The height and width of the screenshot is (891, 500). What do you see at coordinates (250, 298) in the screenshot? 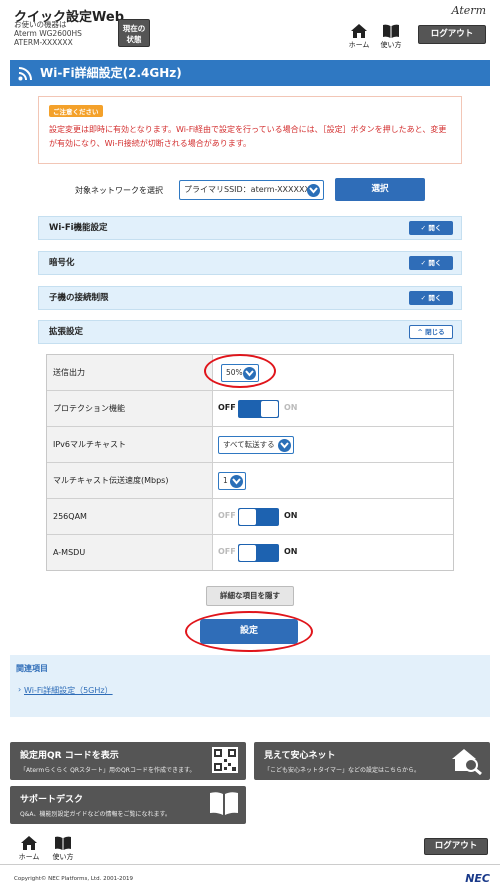
I see `section-client-limit: 子機の接続制限 ✓︎ 開く` at bounding box center [250, 298].